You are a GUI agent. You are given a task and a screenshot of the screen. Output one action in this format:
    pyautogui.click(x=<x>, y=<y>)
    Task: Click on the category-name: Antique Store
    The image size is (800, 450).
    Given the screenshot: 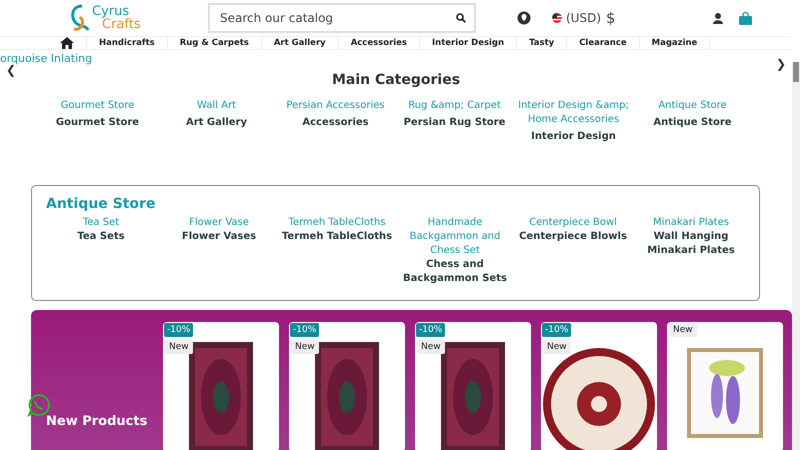 What is the action you would take?
    pyautogui.click(x=692, y=123)
    